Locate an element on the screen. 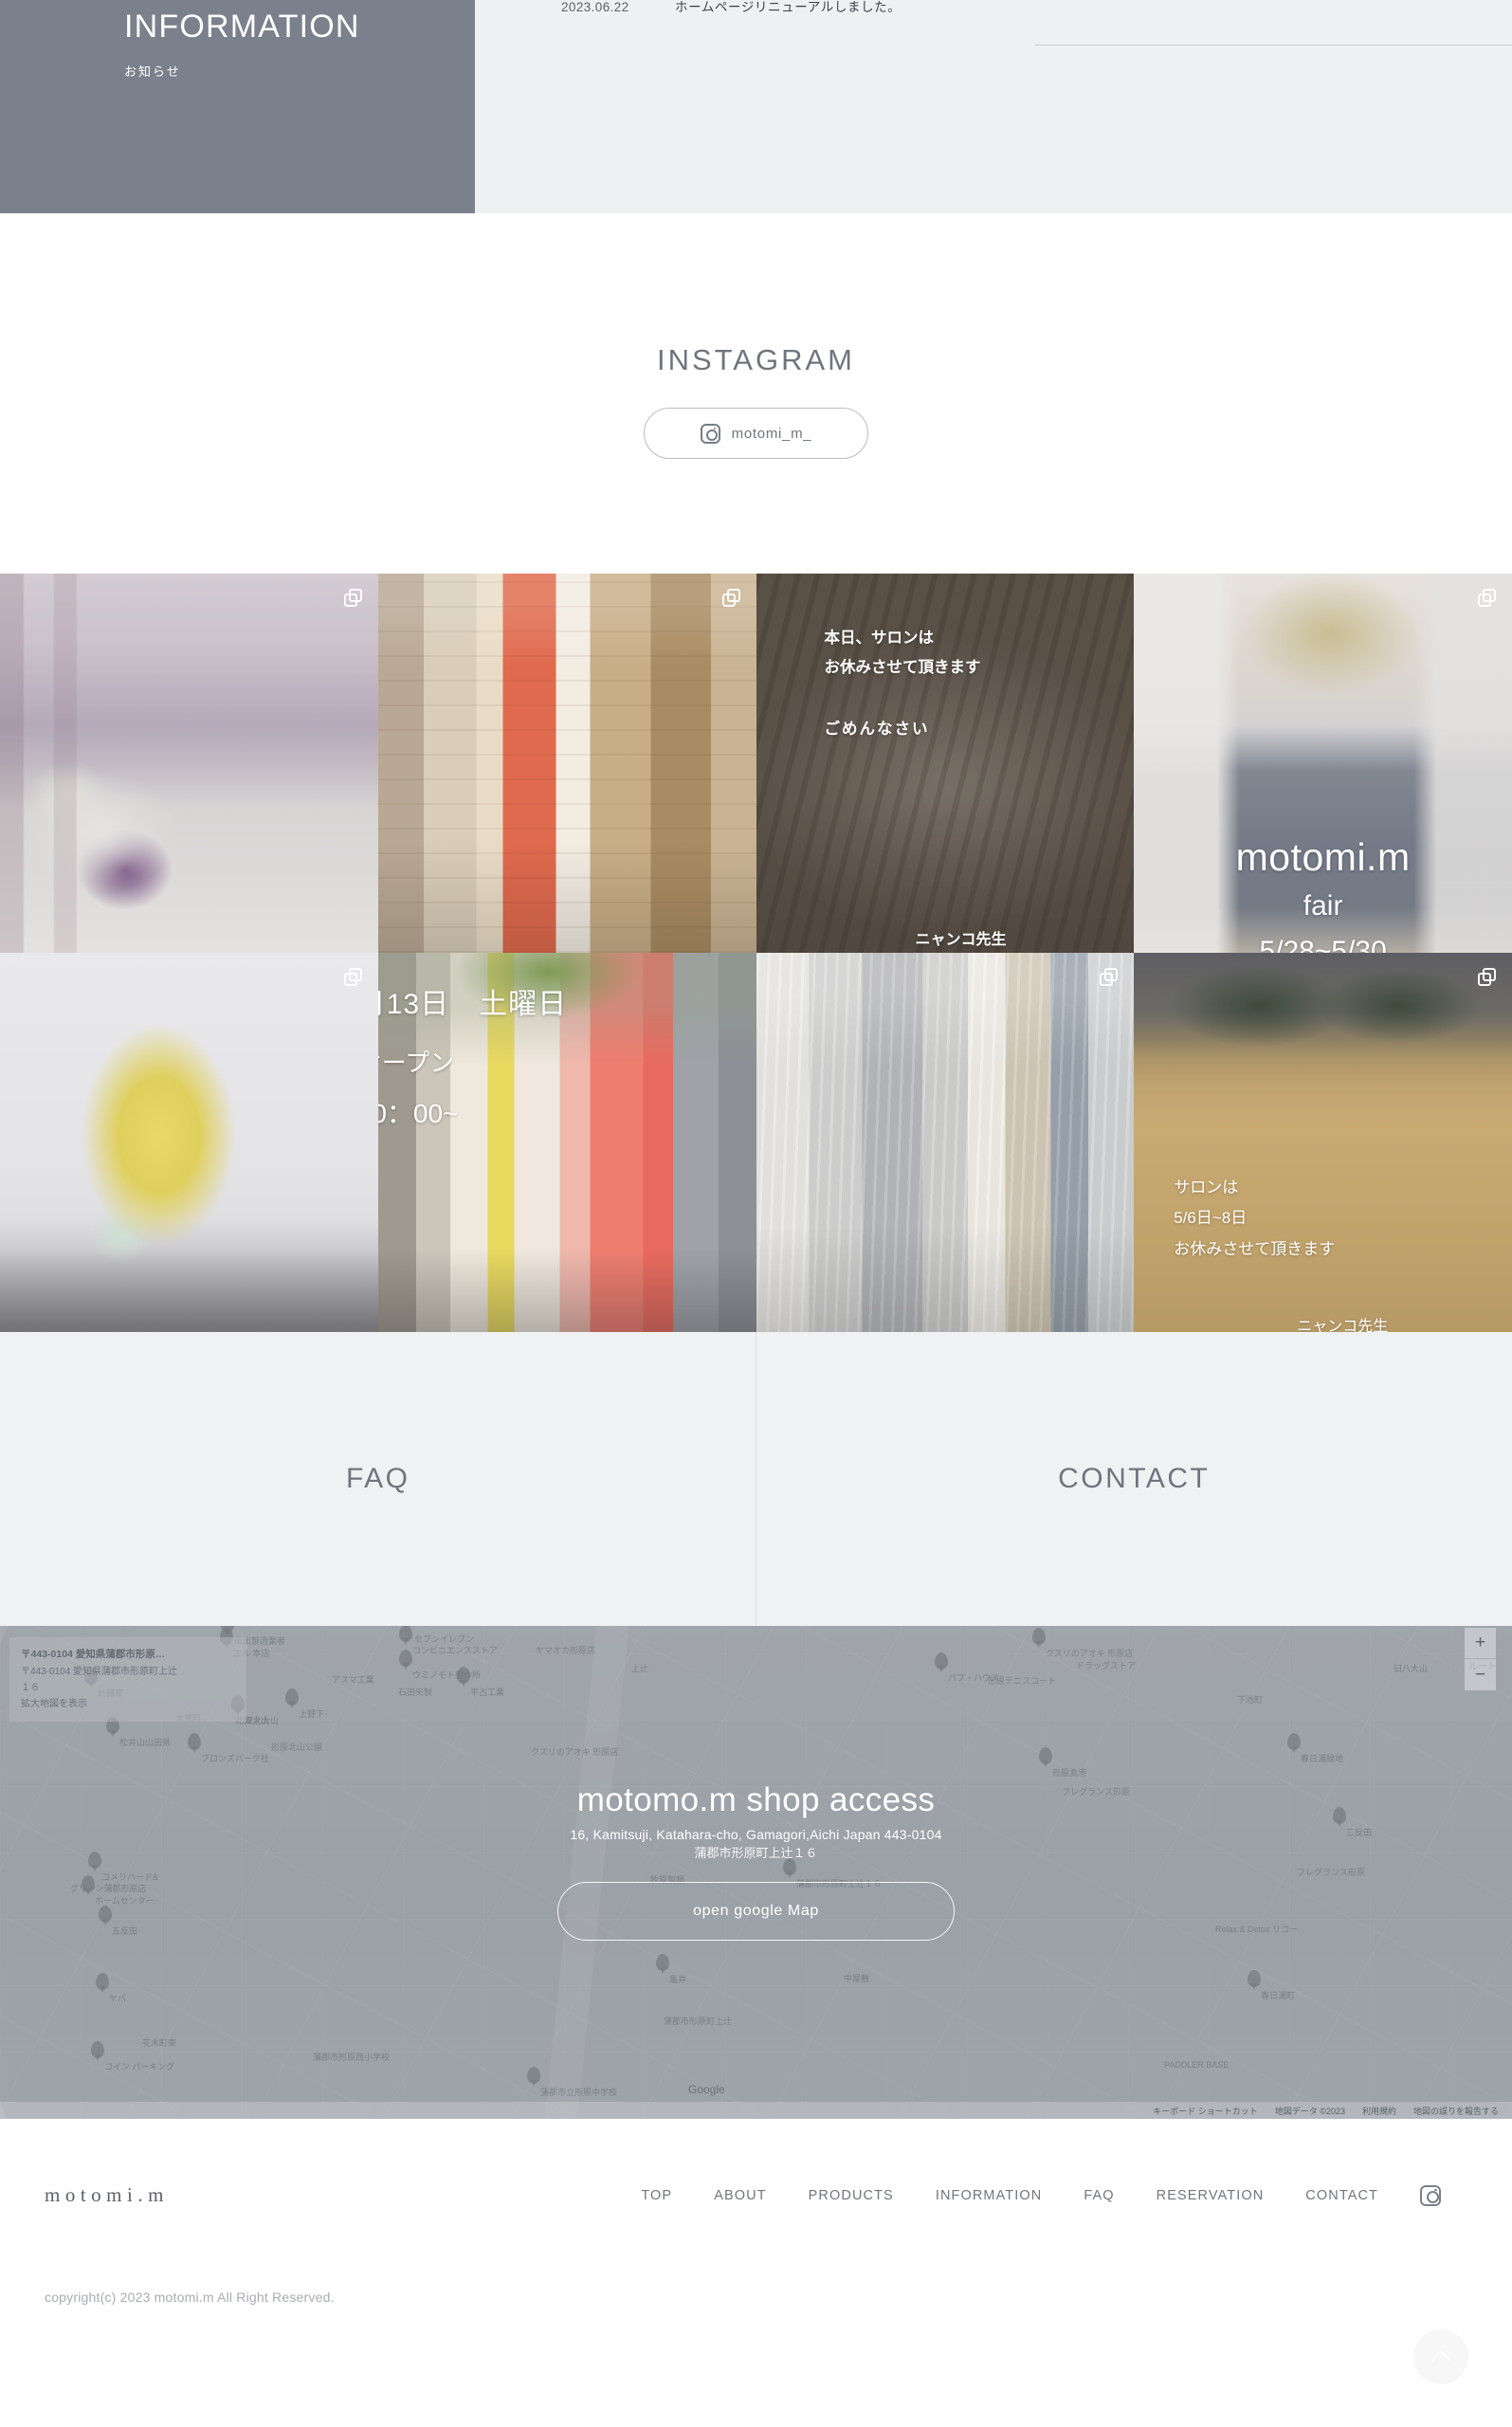  footer-nav-link-reservation: RESERVATION is located at coordinates (1211, 2195).